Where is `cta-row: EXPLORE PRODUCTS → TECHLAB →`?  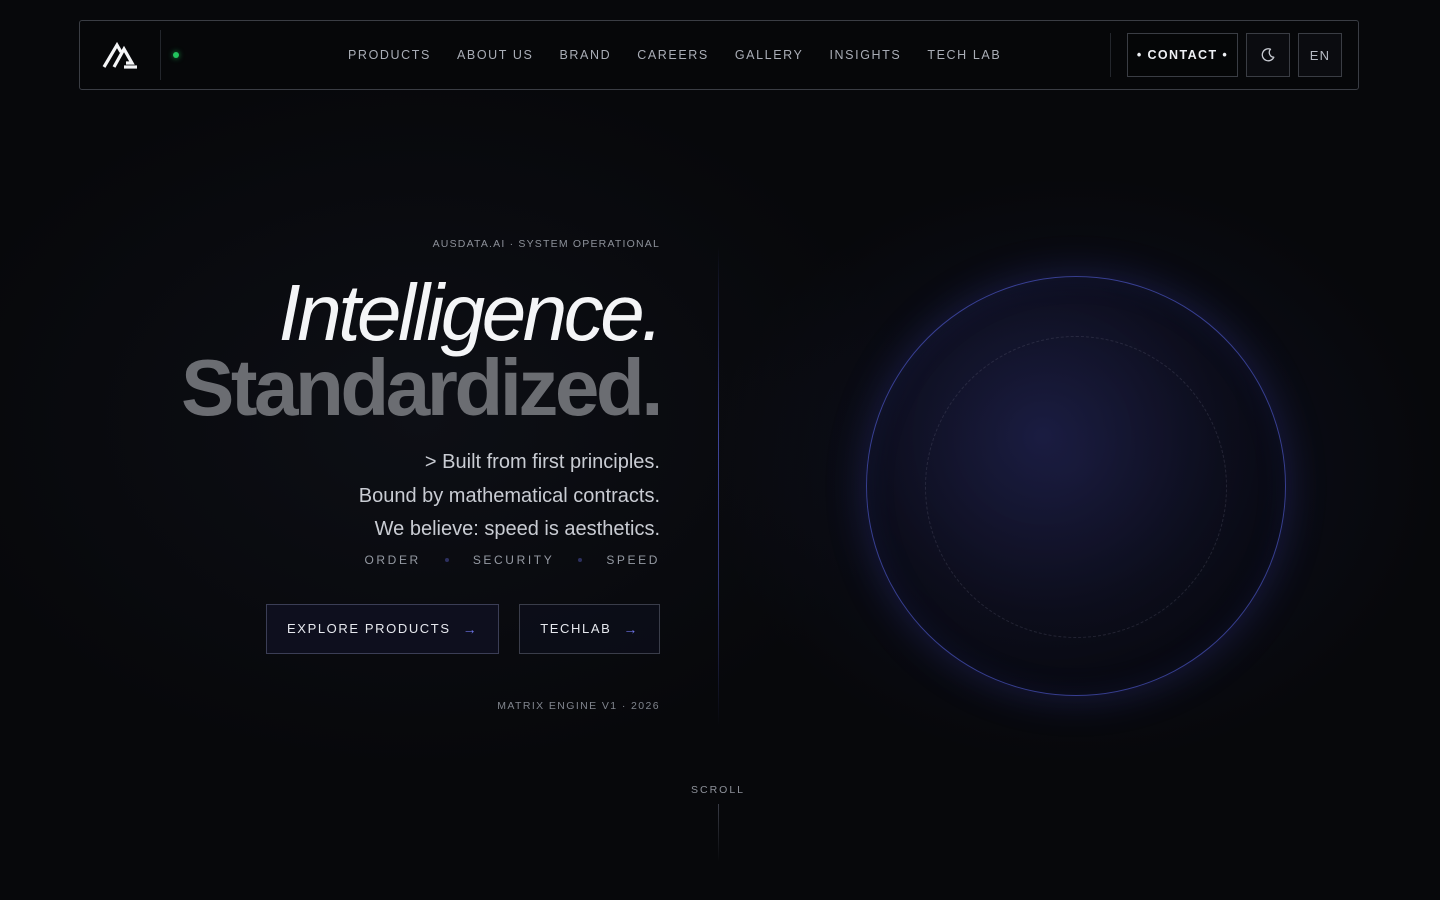 cta-row: EXPLORE PRODUCTS → TECHLAB → is located at coordinates (380, 628).